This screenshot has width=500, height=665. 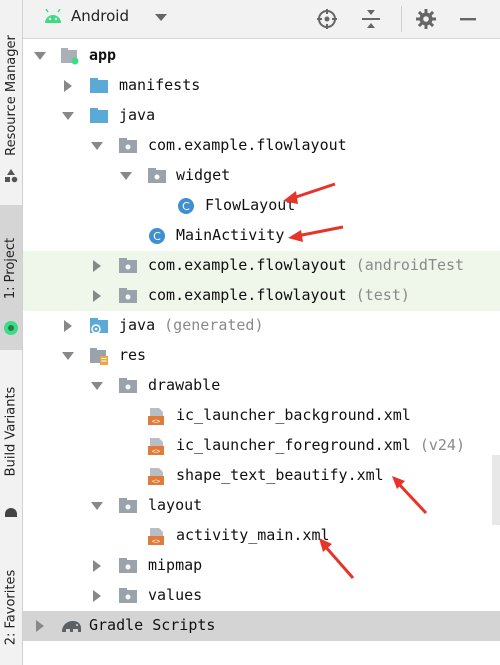 I want to click on app-module-icon, so click(x=70, y=56).